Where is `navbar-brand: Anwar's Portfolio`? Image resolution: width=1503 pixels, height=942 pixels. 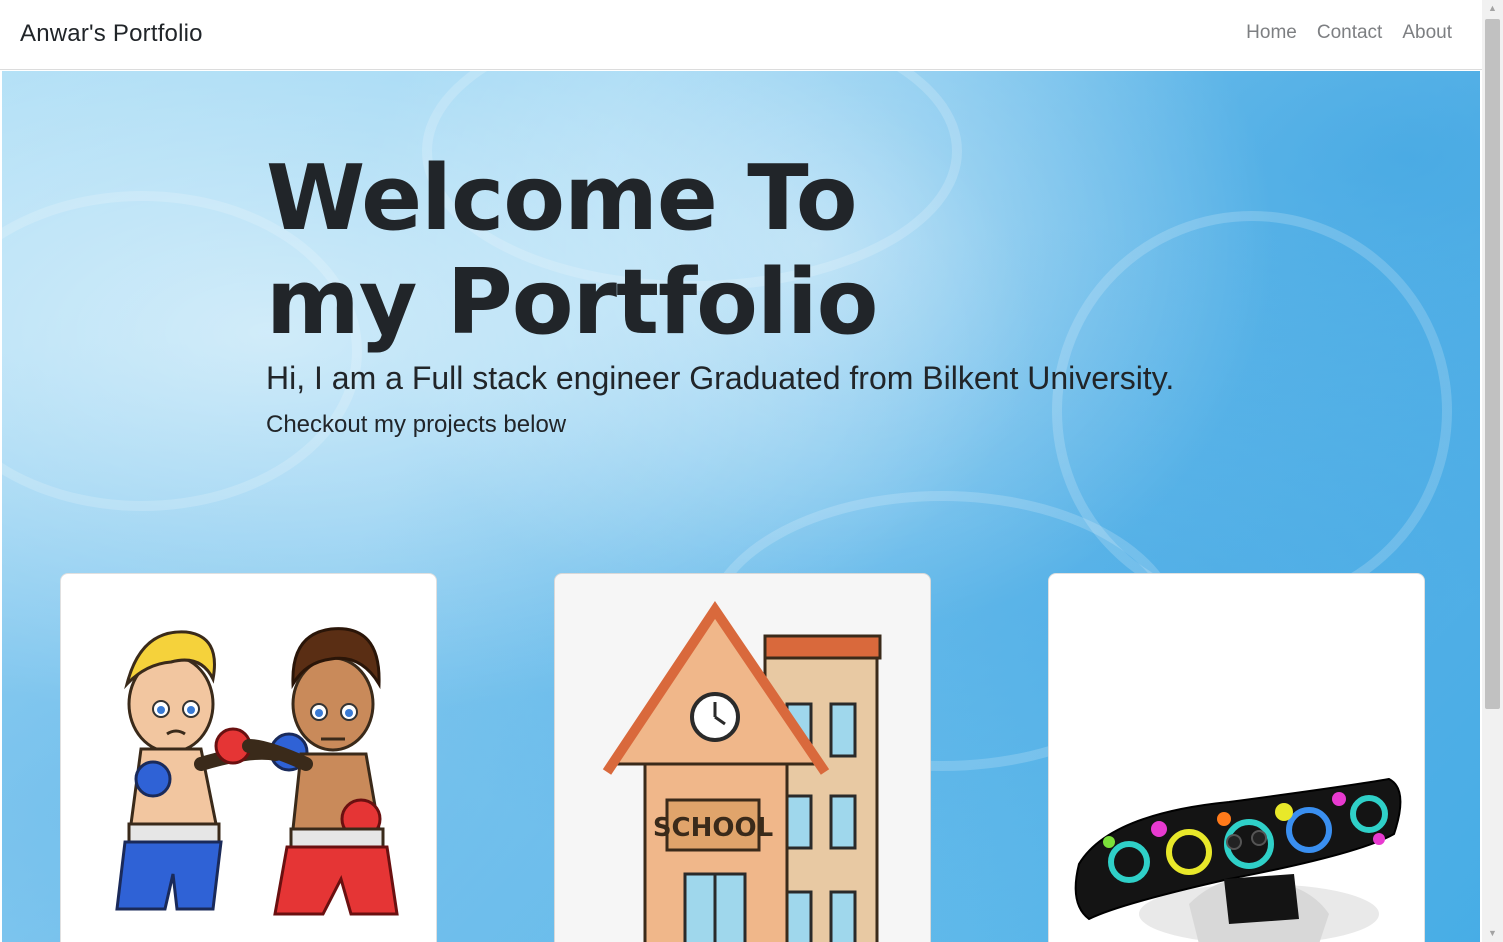 navbar-brand: Anwar's Portfolio is located at coordinates (111, 34).